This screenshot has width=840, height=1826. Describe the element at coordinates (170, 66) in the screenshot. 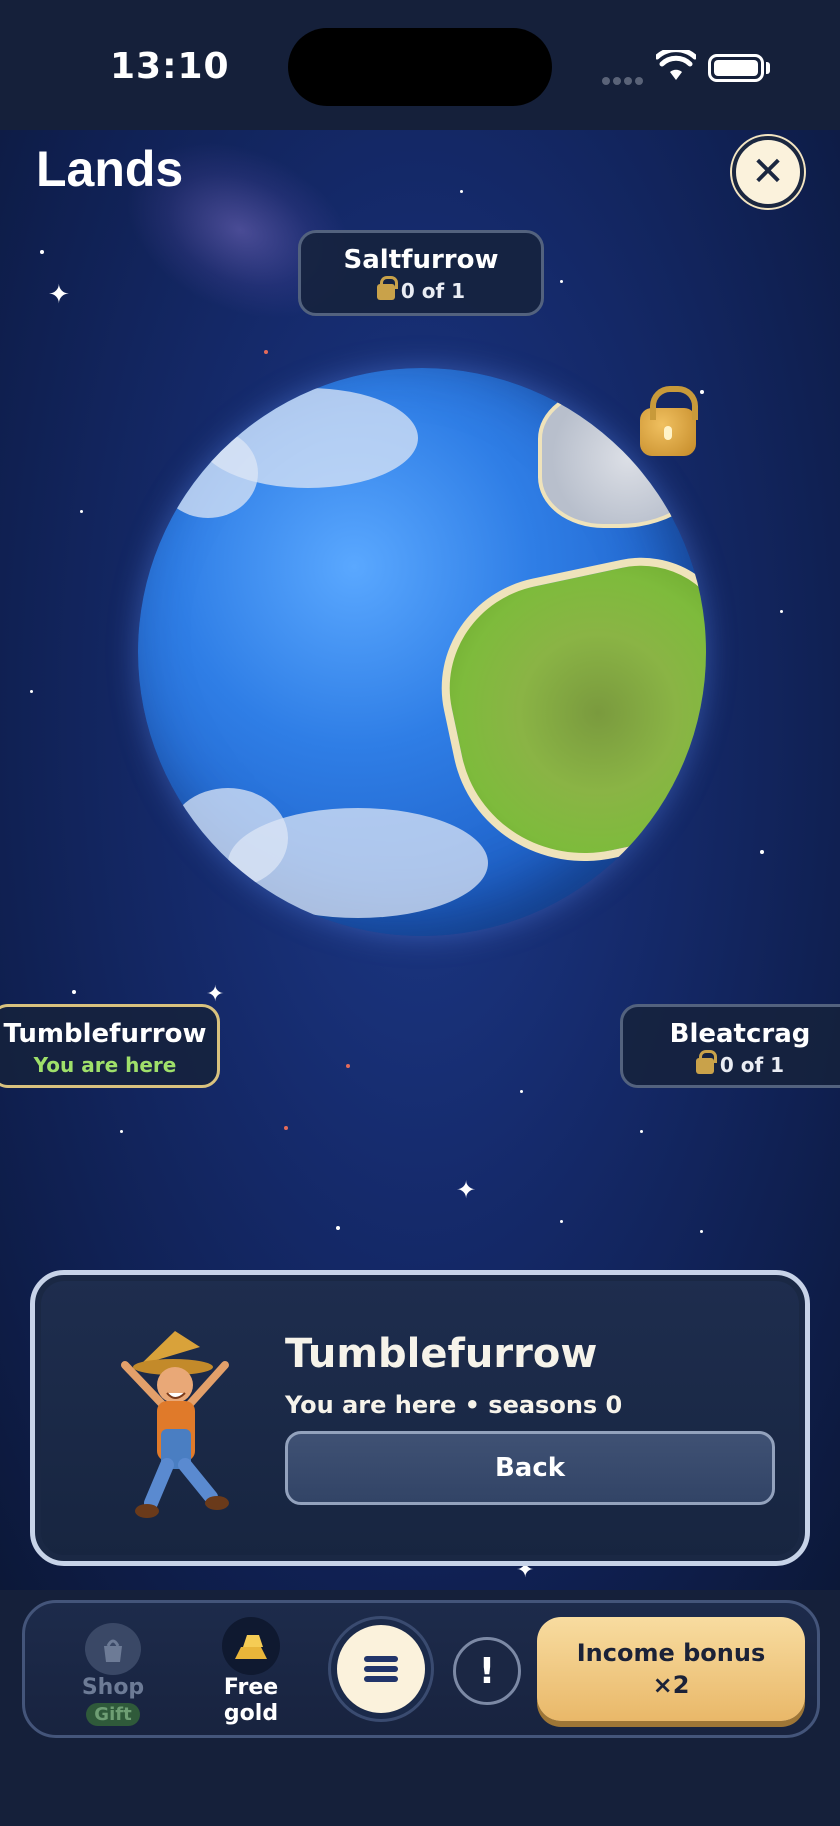

I see `status-time: 13:10` at that location.